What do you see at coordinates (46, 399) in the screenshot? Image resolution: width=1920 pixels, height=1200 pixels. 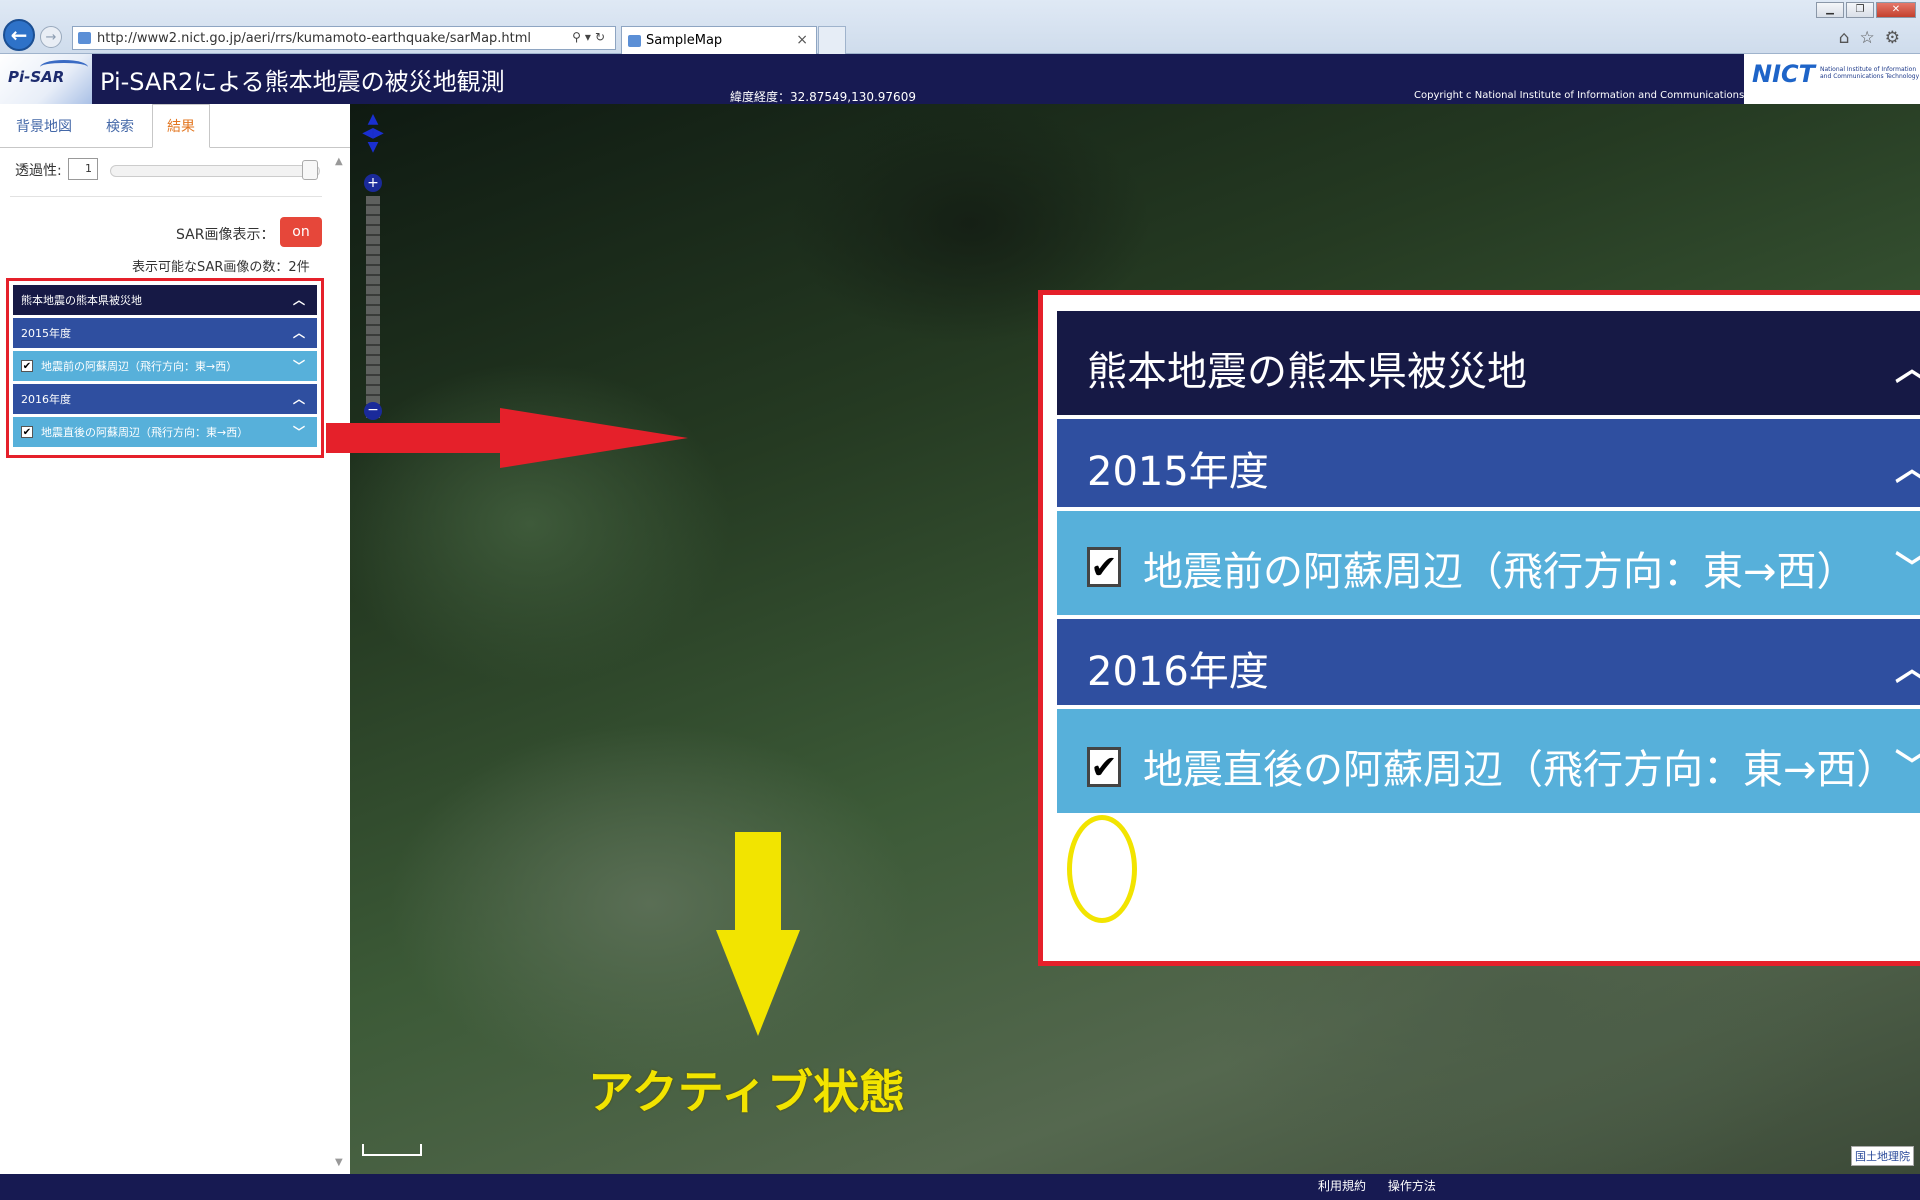 I see `layer-group-label: 2016年度` at bounding box center [46, 399].